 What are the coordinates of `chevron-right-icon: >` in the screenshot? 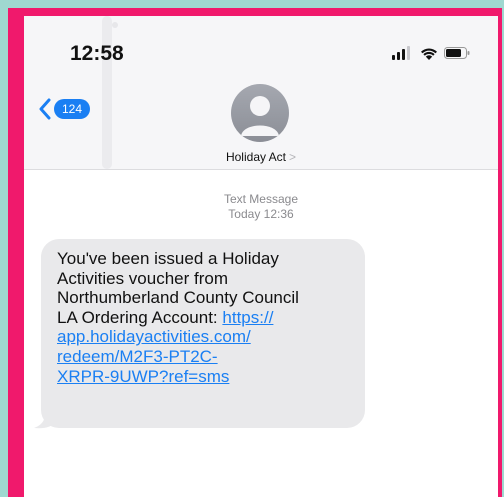 It's located at (293, 157).